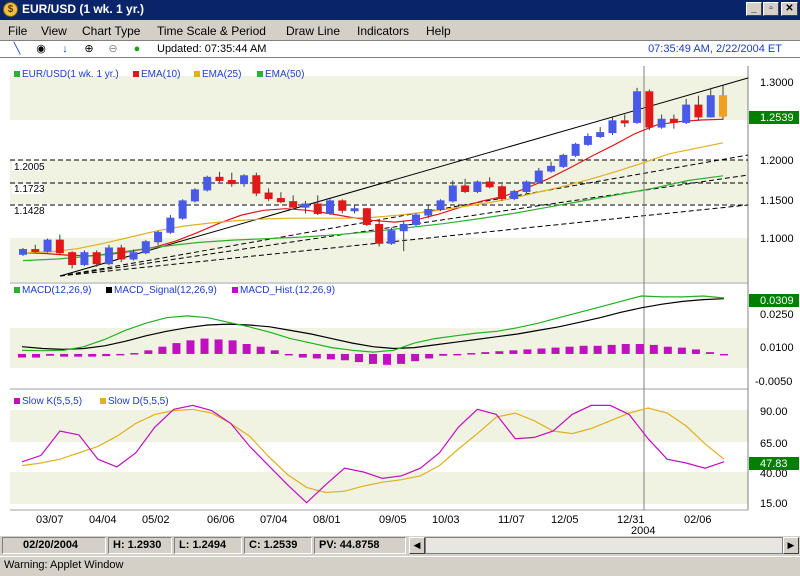 This screenshot has width=800, height=576. I want to click on down-arrow-icon: ↓, so click(65, 49).